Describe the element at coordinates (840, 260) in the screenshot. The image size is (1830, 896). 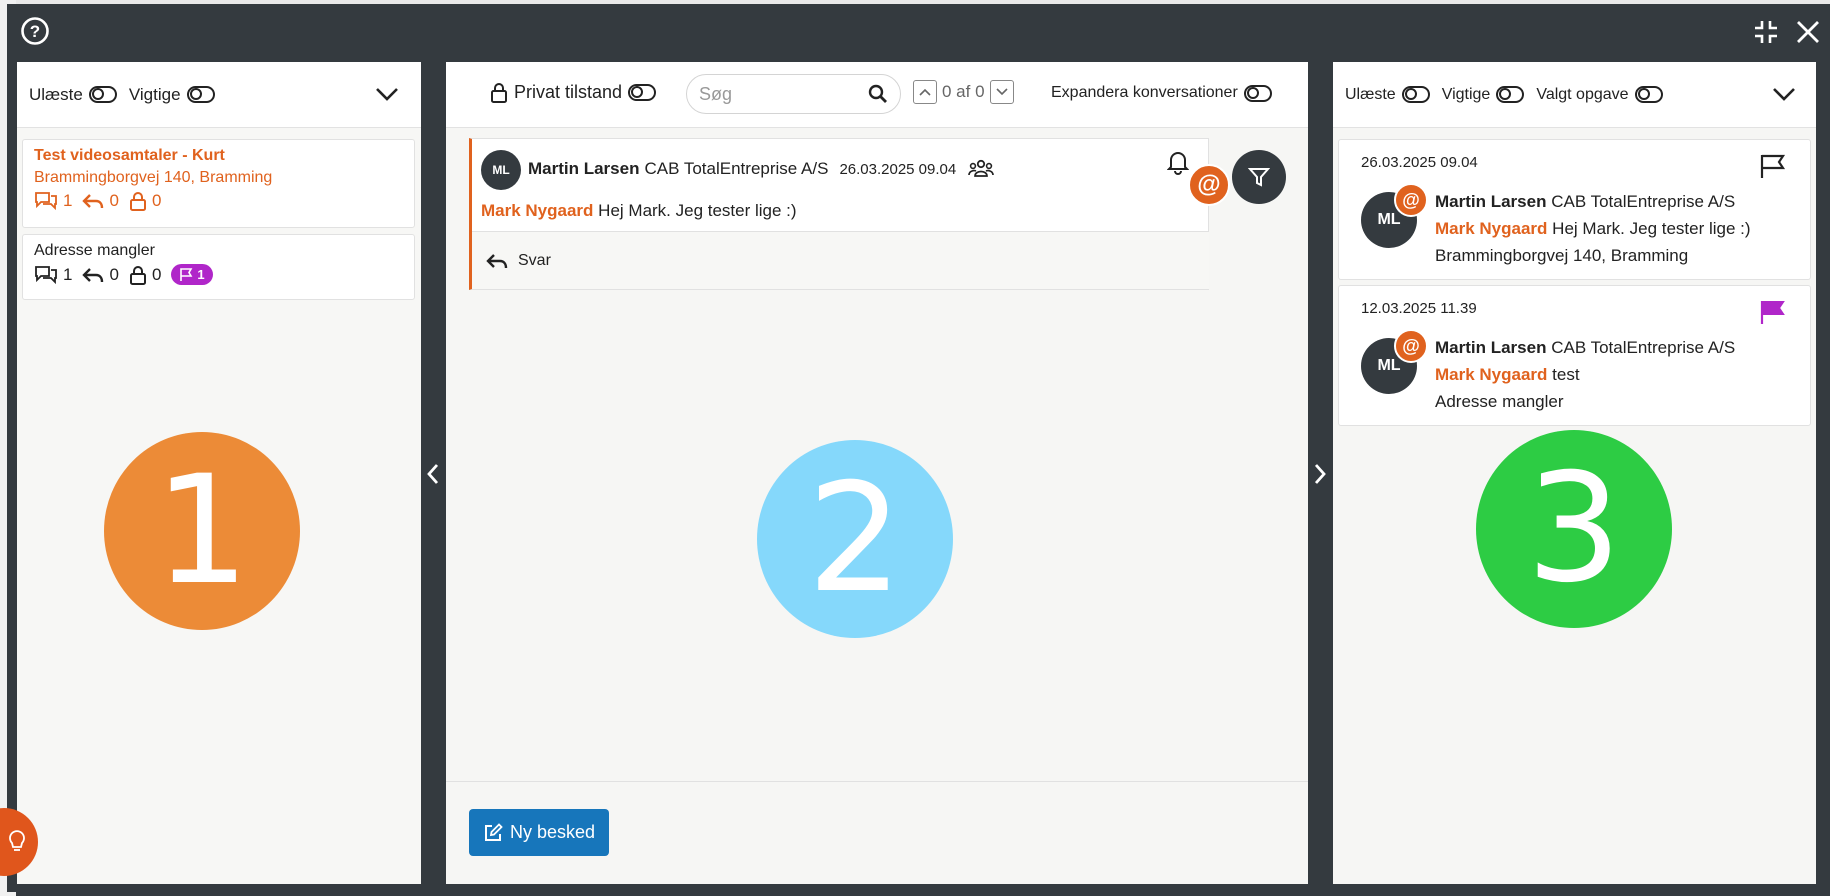
I see `reply-bar: Svar` at that location.